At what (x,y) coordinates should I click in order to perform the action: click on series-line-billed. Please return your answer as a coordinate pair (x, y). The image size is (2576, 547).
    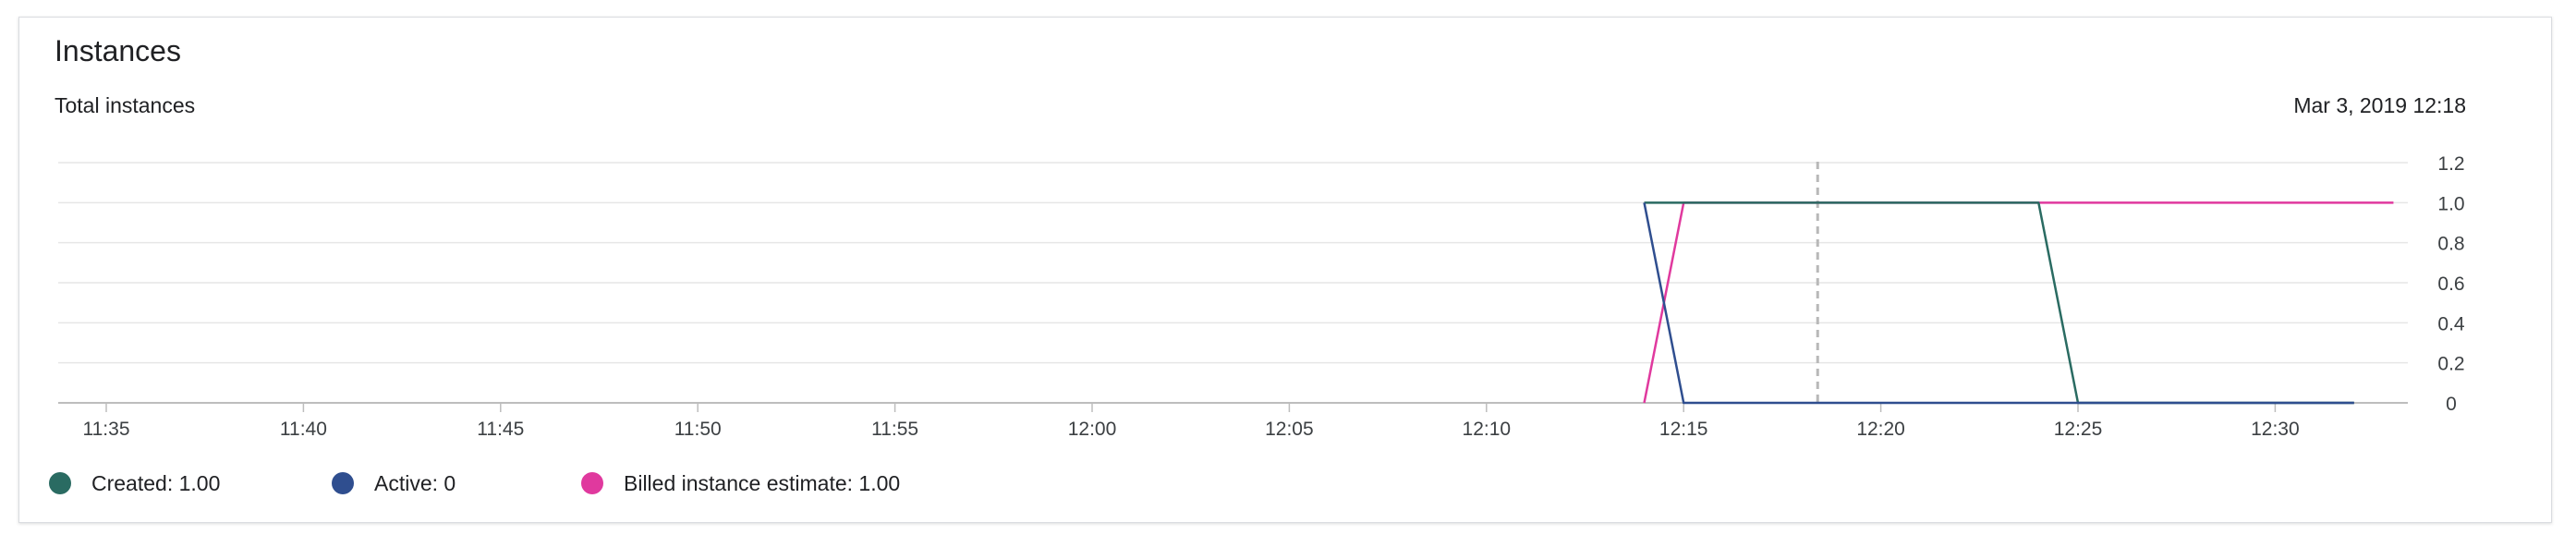
    Looking at the image, I should click on (2018, 302).